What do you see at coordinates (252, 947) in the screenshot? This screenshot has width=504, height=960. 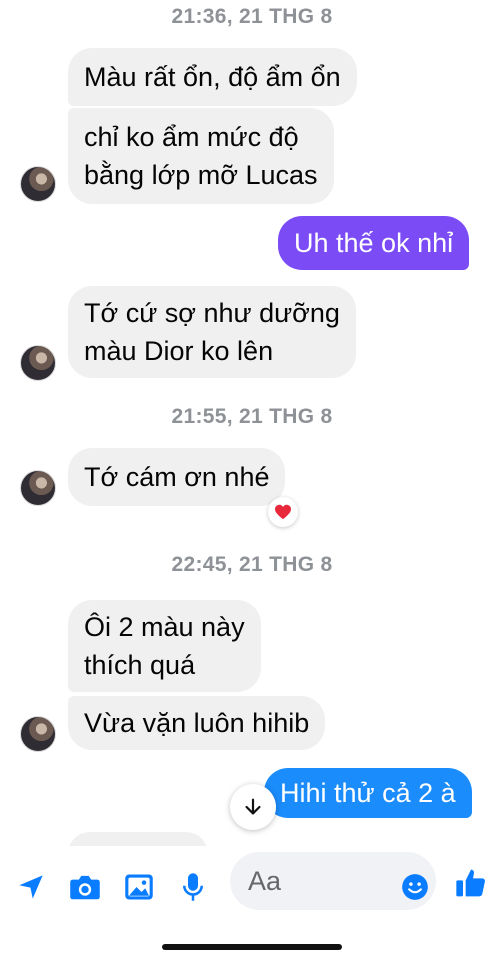 I see `home-indicator` at bounding box center [252, 947].